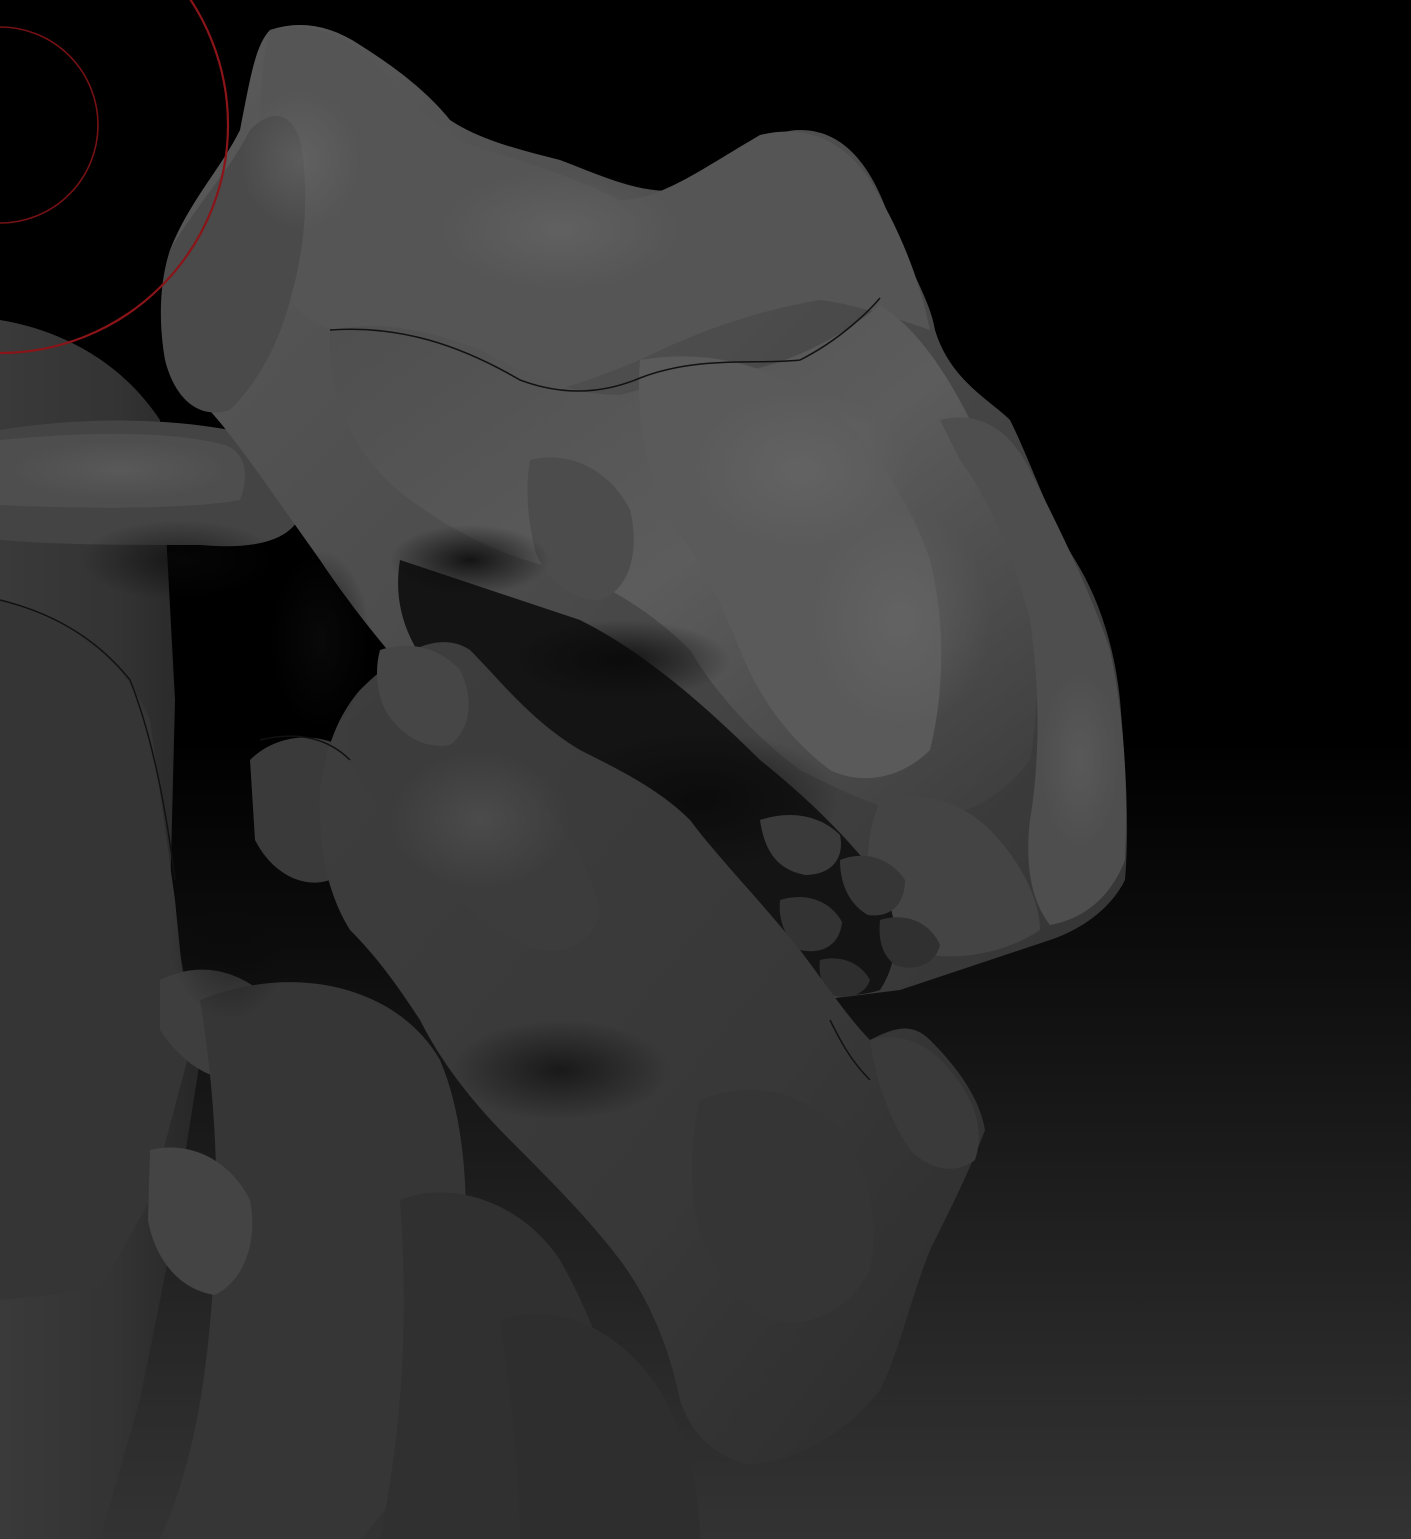 The image size is (1411, 1539). What do you see at coordinates (49, 125) in the screenshot?
I see `brush-inner-ring` at bounding box center [49, 125].